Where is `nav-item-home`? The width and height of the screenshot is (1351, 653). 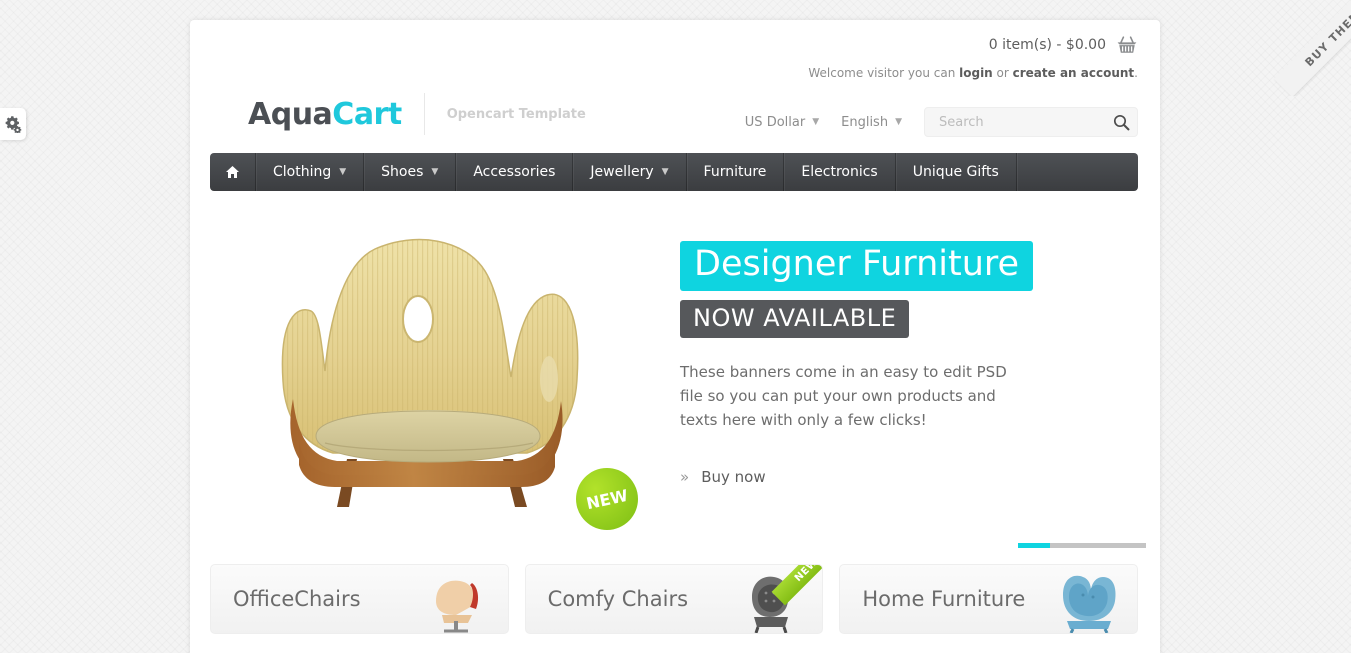 nav-item-home is located at coordinates (233, 172).